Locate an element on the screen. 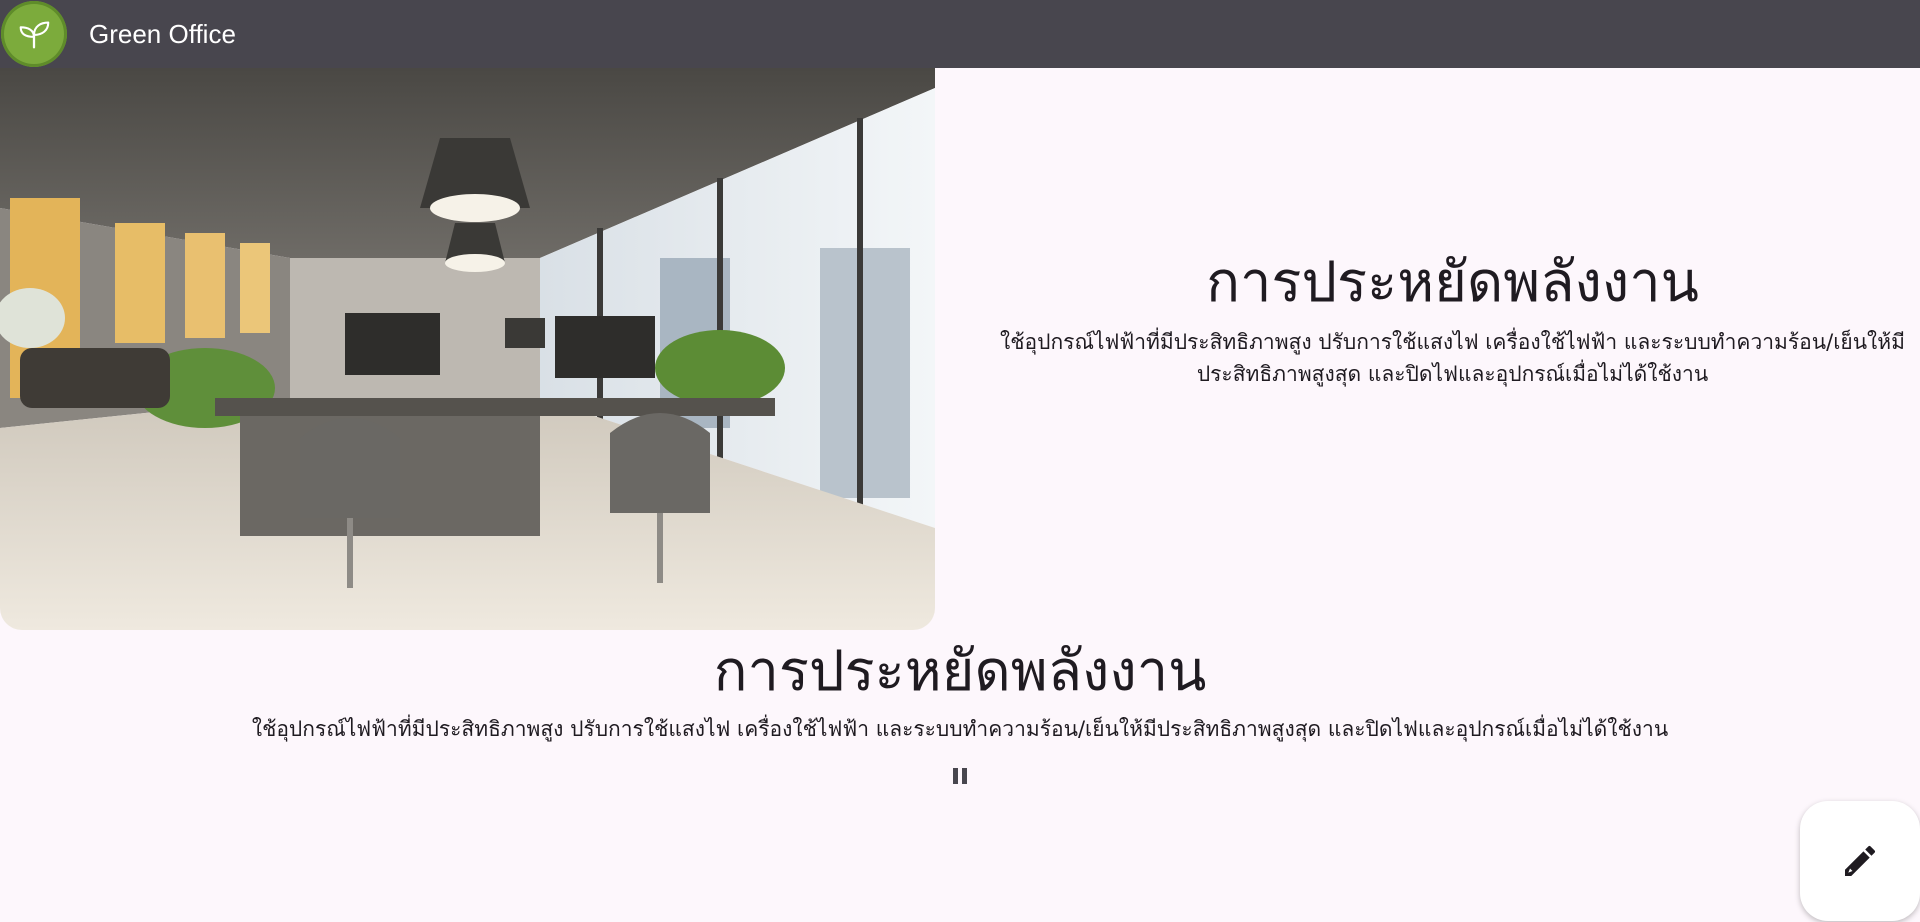 The image size is (1920, 922). pencil-icon is located at coordinates (1860, 860).